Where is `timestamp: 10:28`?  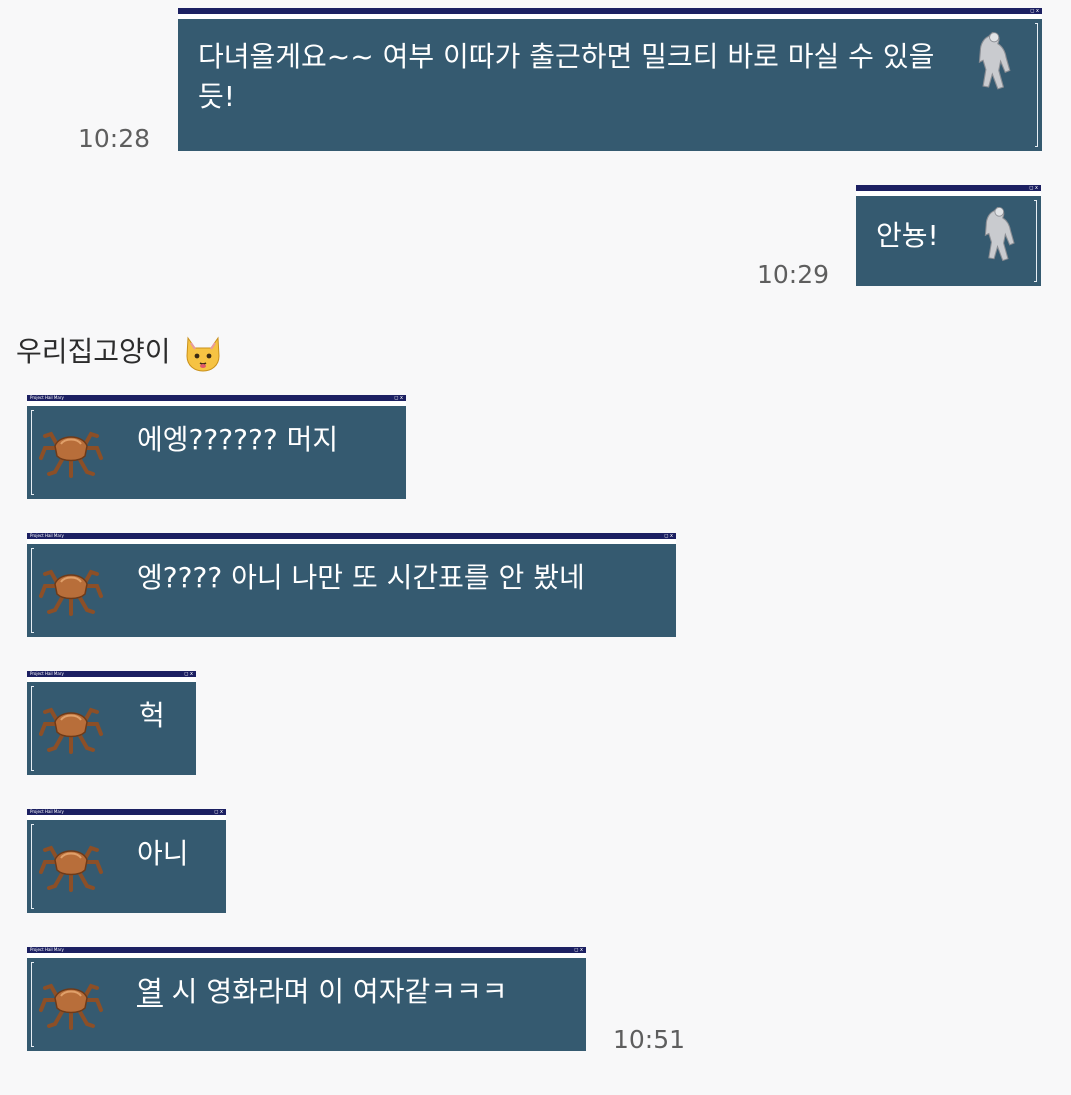 timestamp: 10:28 is located at coordinates (114, 138).